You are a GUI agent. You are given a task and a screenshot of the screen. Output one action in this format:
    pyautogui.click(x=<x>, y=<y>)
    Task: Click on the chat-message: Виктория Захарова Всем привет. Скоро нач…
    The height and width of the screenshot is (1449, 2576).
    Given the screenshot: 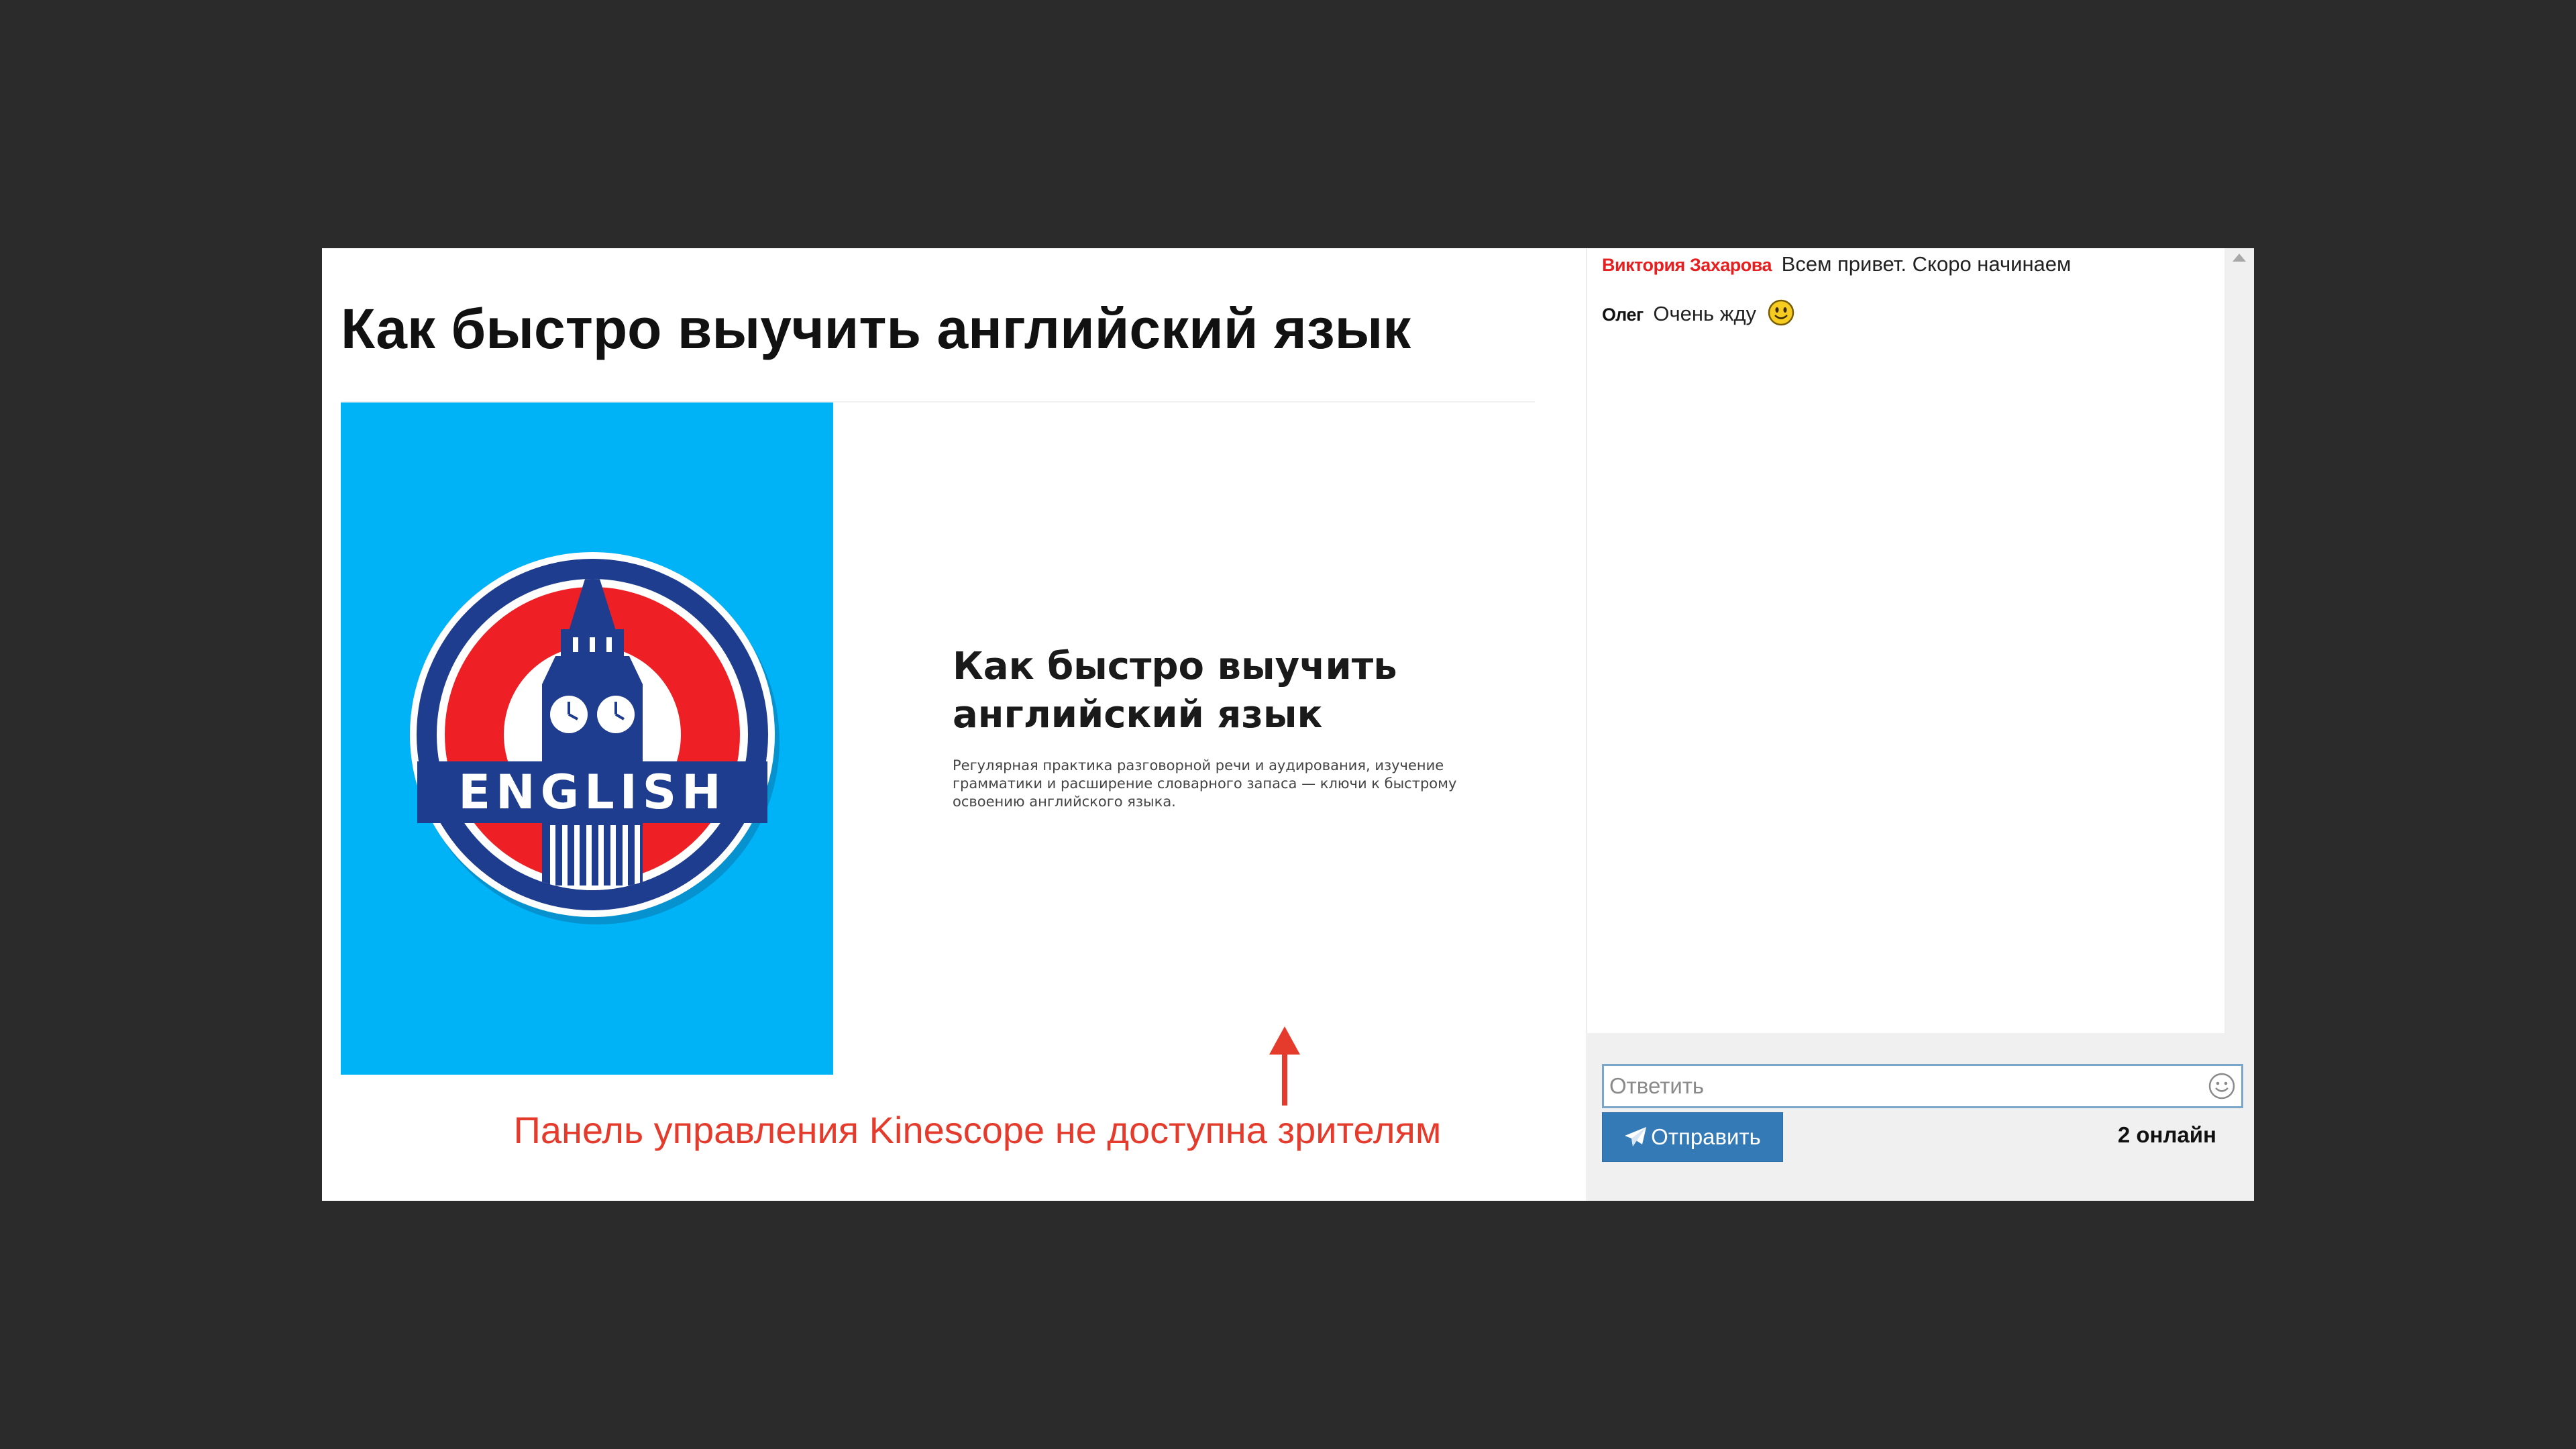 What is the action you would take?
    pyautogui.click(x=1836, y=265)
    